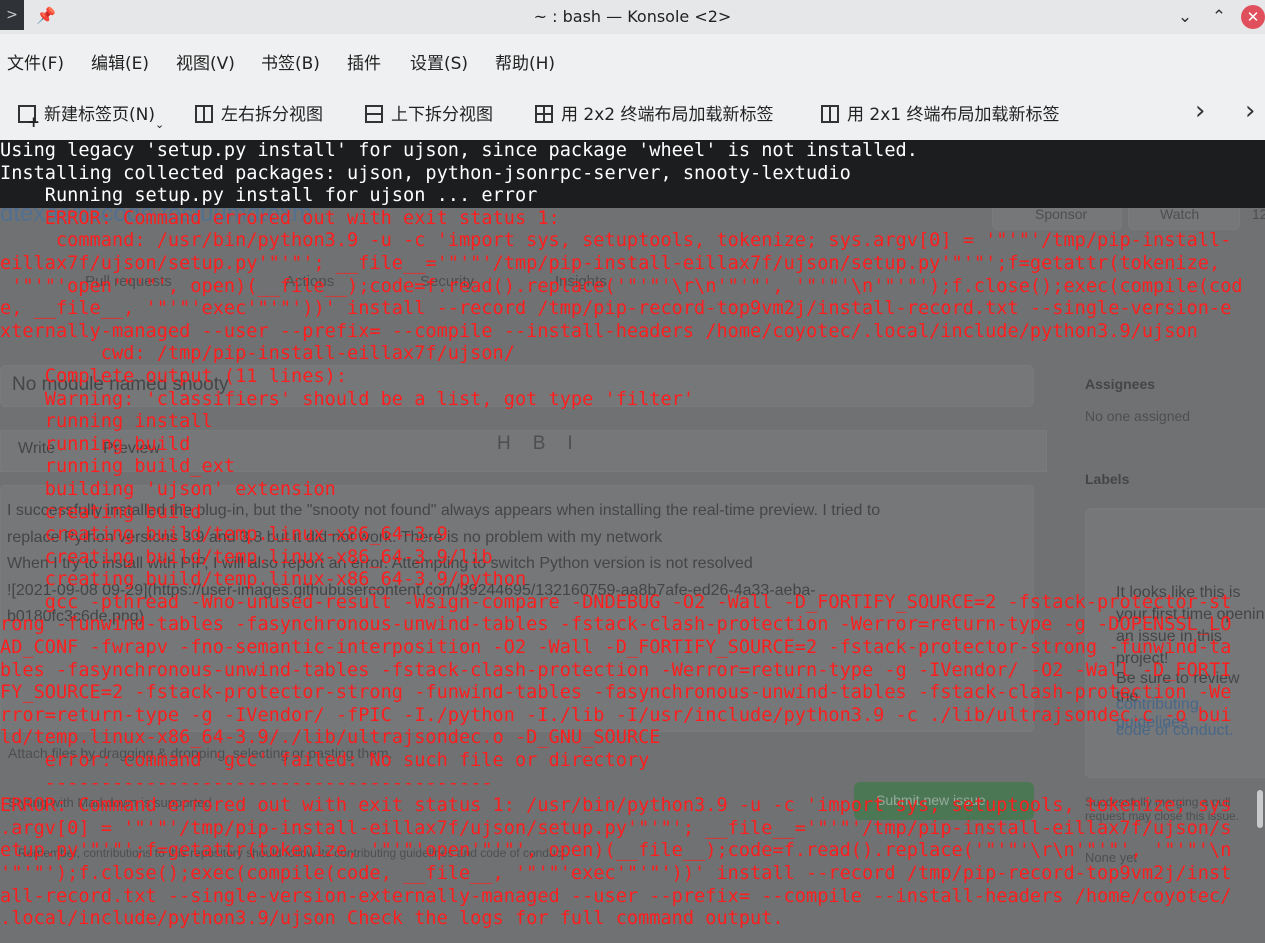 The height and width of the screenshot is (943, 1265). I want to click on load-2x2-button: 用 2x2 终端布局加载新标签, so click(654, 112).